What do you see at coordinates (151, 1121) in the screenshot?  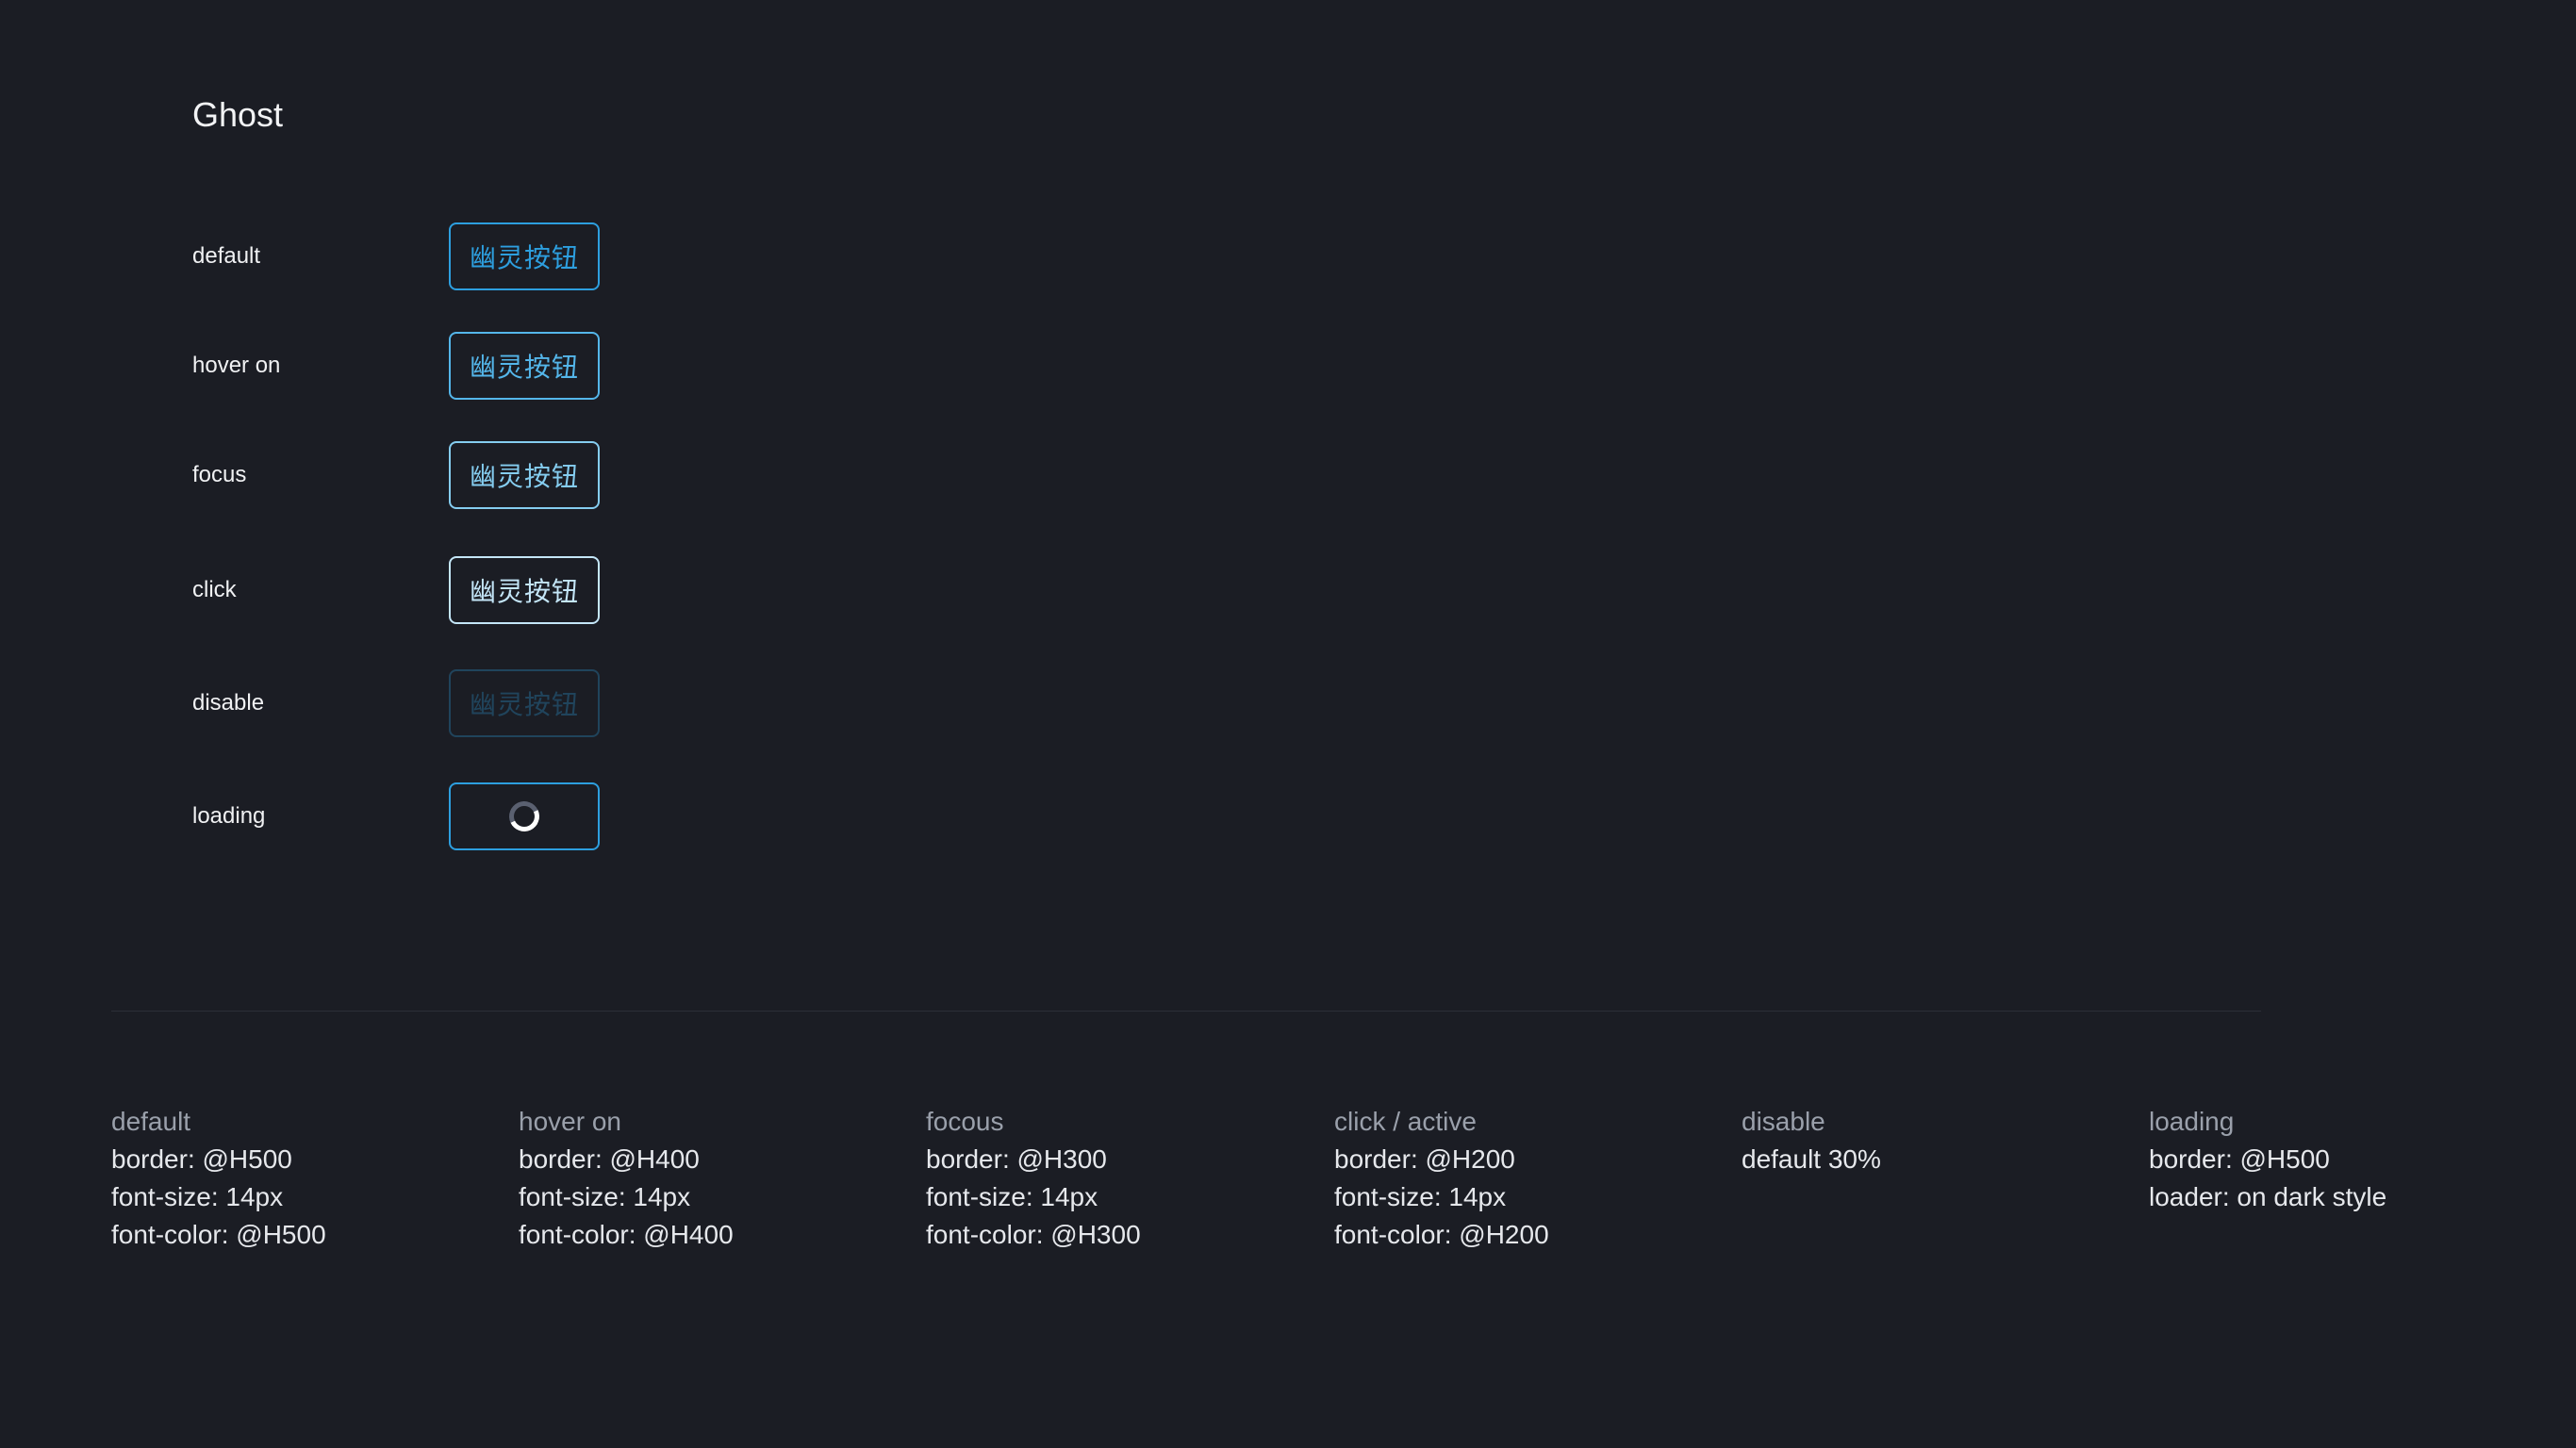 I see `spec-title: default` at bounding box center [151, 1121].